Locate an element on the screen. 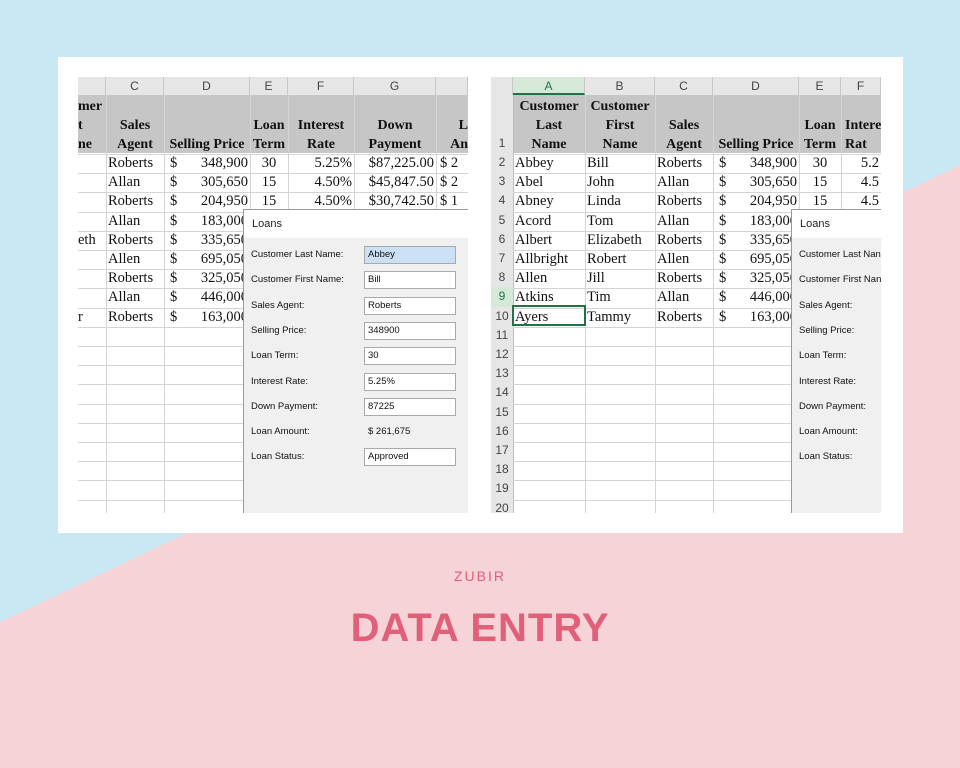  column-header-e-right: E is located at coordinates (820, 86).